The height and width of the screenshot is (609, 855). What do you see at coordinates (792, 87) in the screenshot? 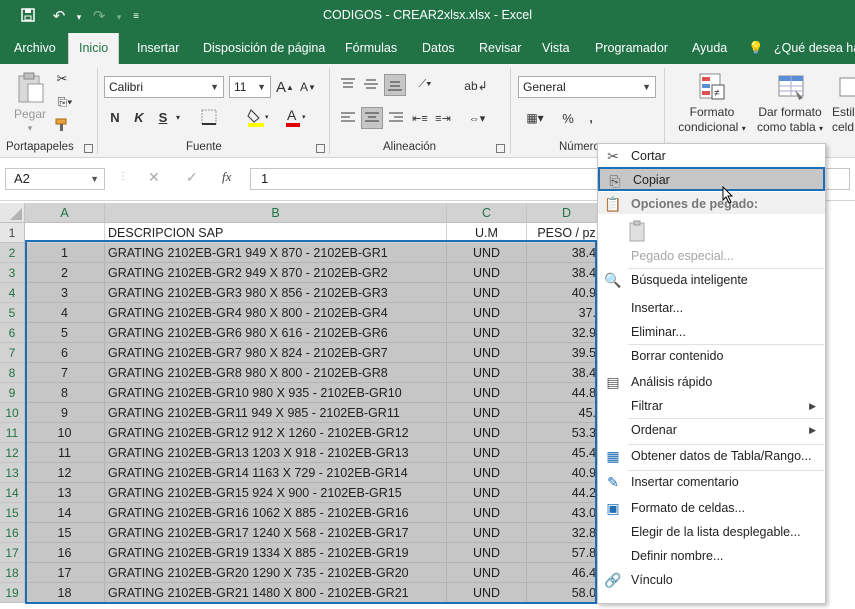
I see `format-as-table-icon` at bounding box center [792, 87].